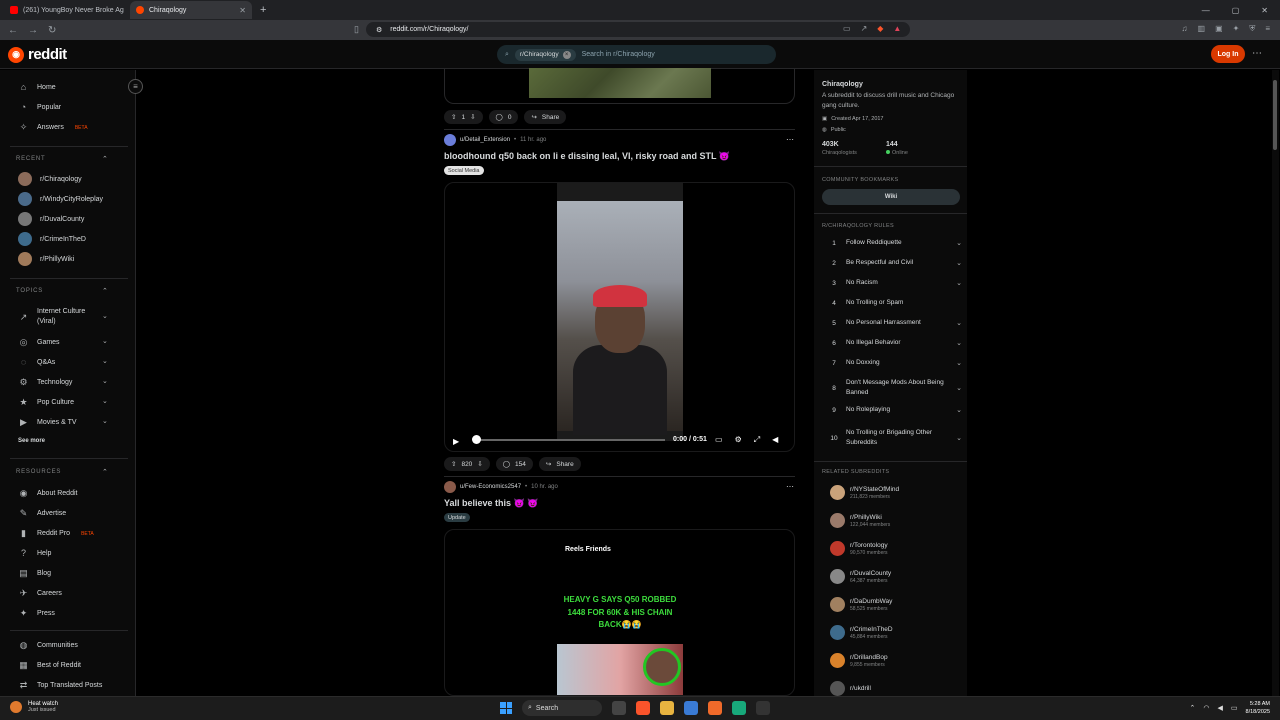 This screenshot has height=720, width=1280. What do you see at coordinates (62, 291) in the screenshot?
I see `topics-section-header: TOPICS ⌃` at bounding box center [62, 291].